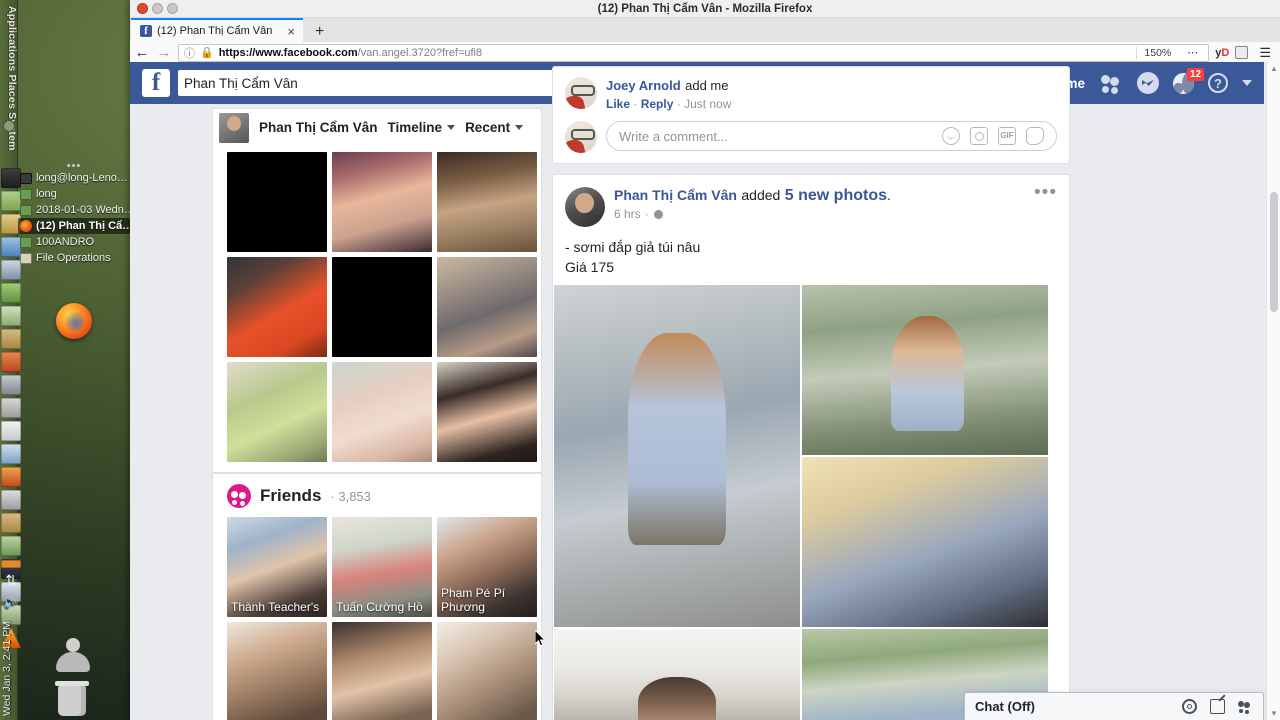  I want to click on folder-download-icon, so click(11, 339).